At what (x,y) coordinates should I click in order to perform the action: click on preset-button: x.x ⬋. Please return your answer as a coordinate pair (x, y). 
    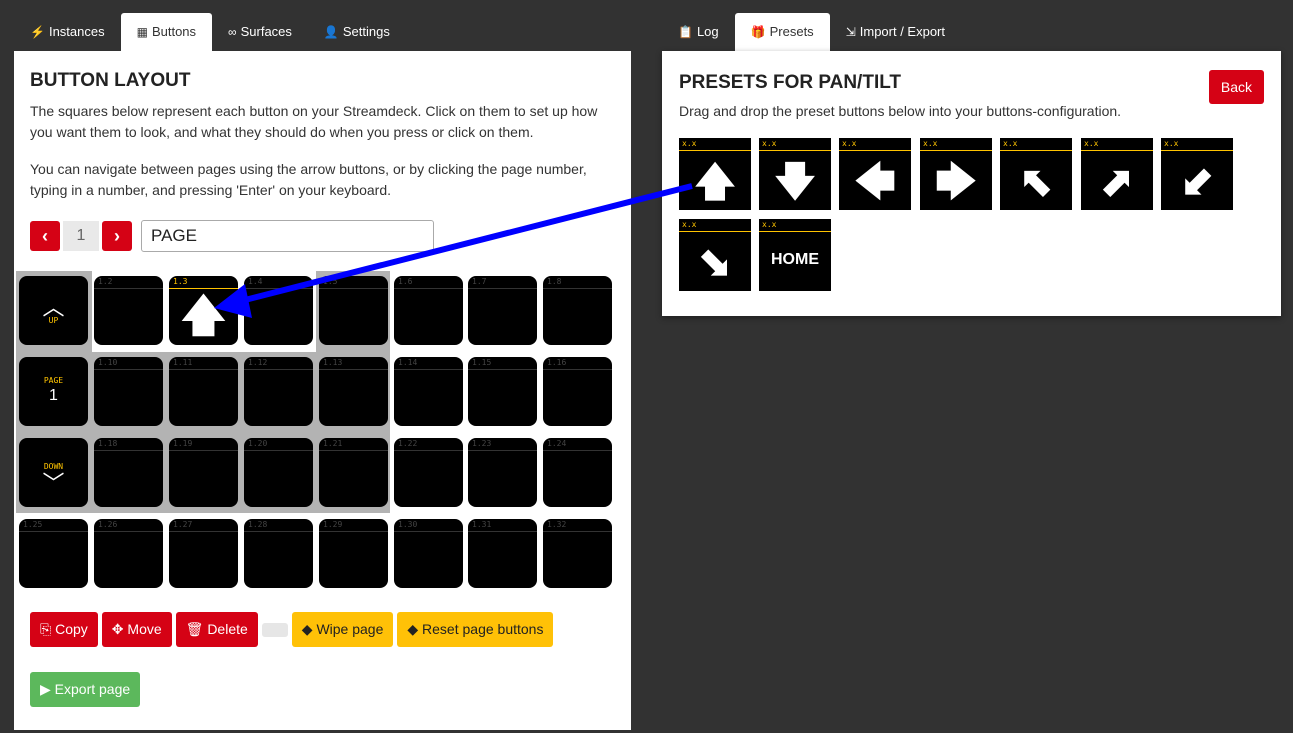
    Looking at the image, I should click on (1197, 174).